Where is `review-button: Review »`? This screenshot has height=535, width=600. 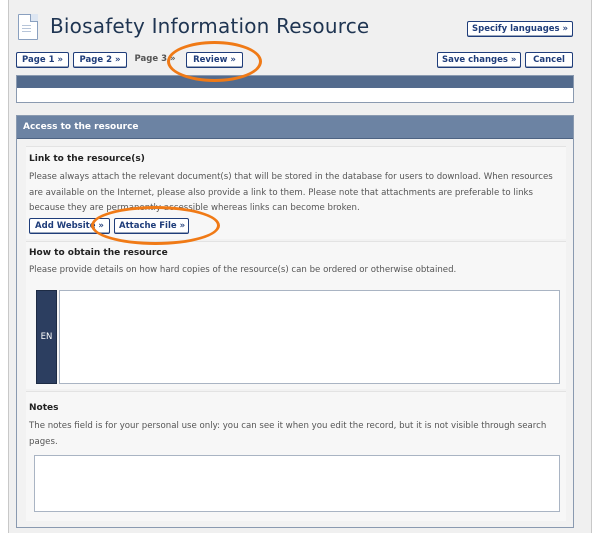 review-button: Review » is located at coordinates (214, 60).